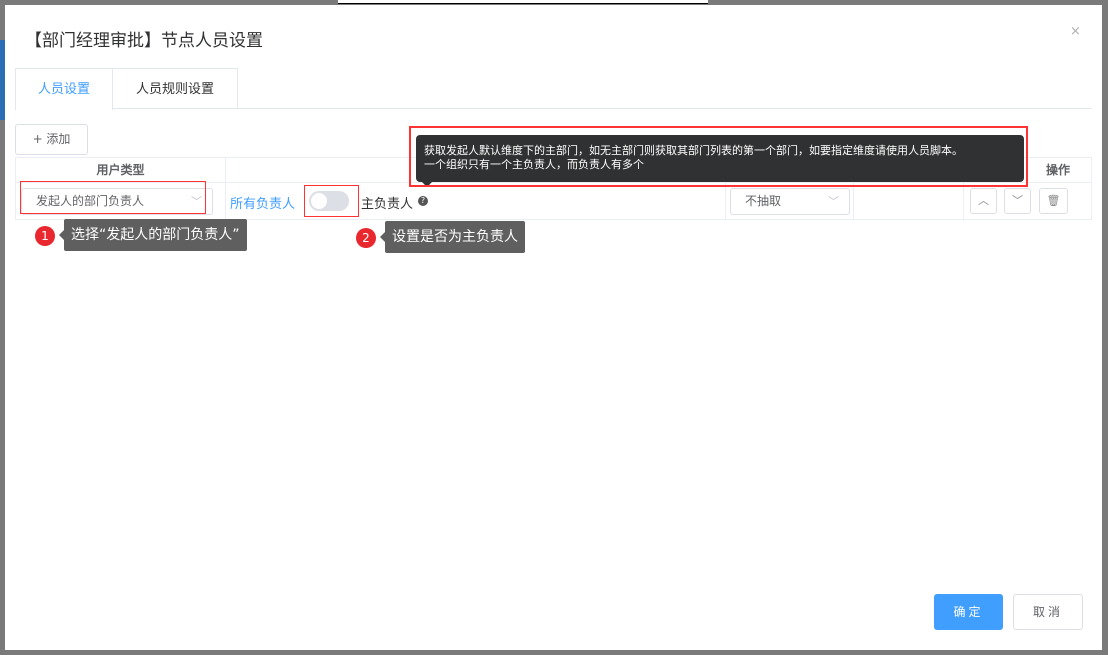 The height and width of the screenshot is (655, 1108). What do you see at coordinates (262, 202) in the screenshot?
I see `all-heads-link: 所有负责人` at bounding box center [262, 202].